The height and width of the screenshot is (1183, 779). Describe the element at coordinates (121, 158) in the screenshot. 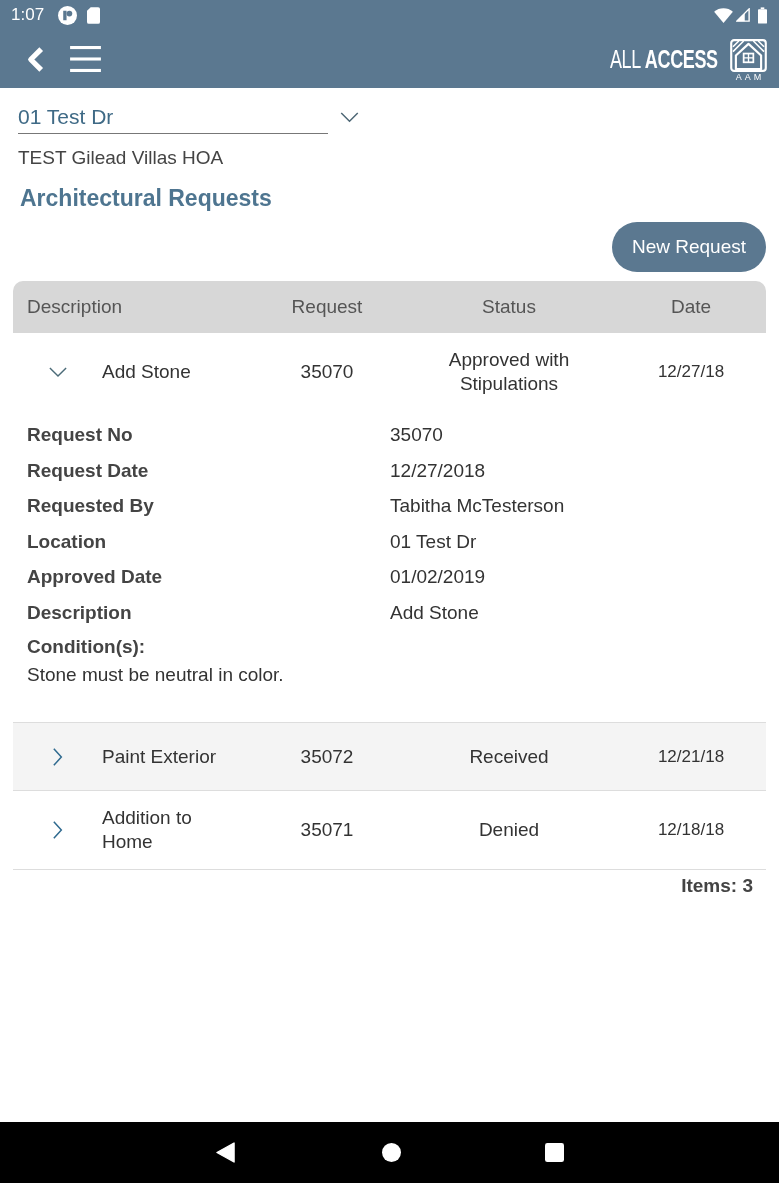

I see `association-name: TEST Gilead Villas HOA` at that location.